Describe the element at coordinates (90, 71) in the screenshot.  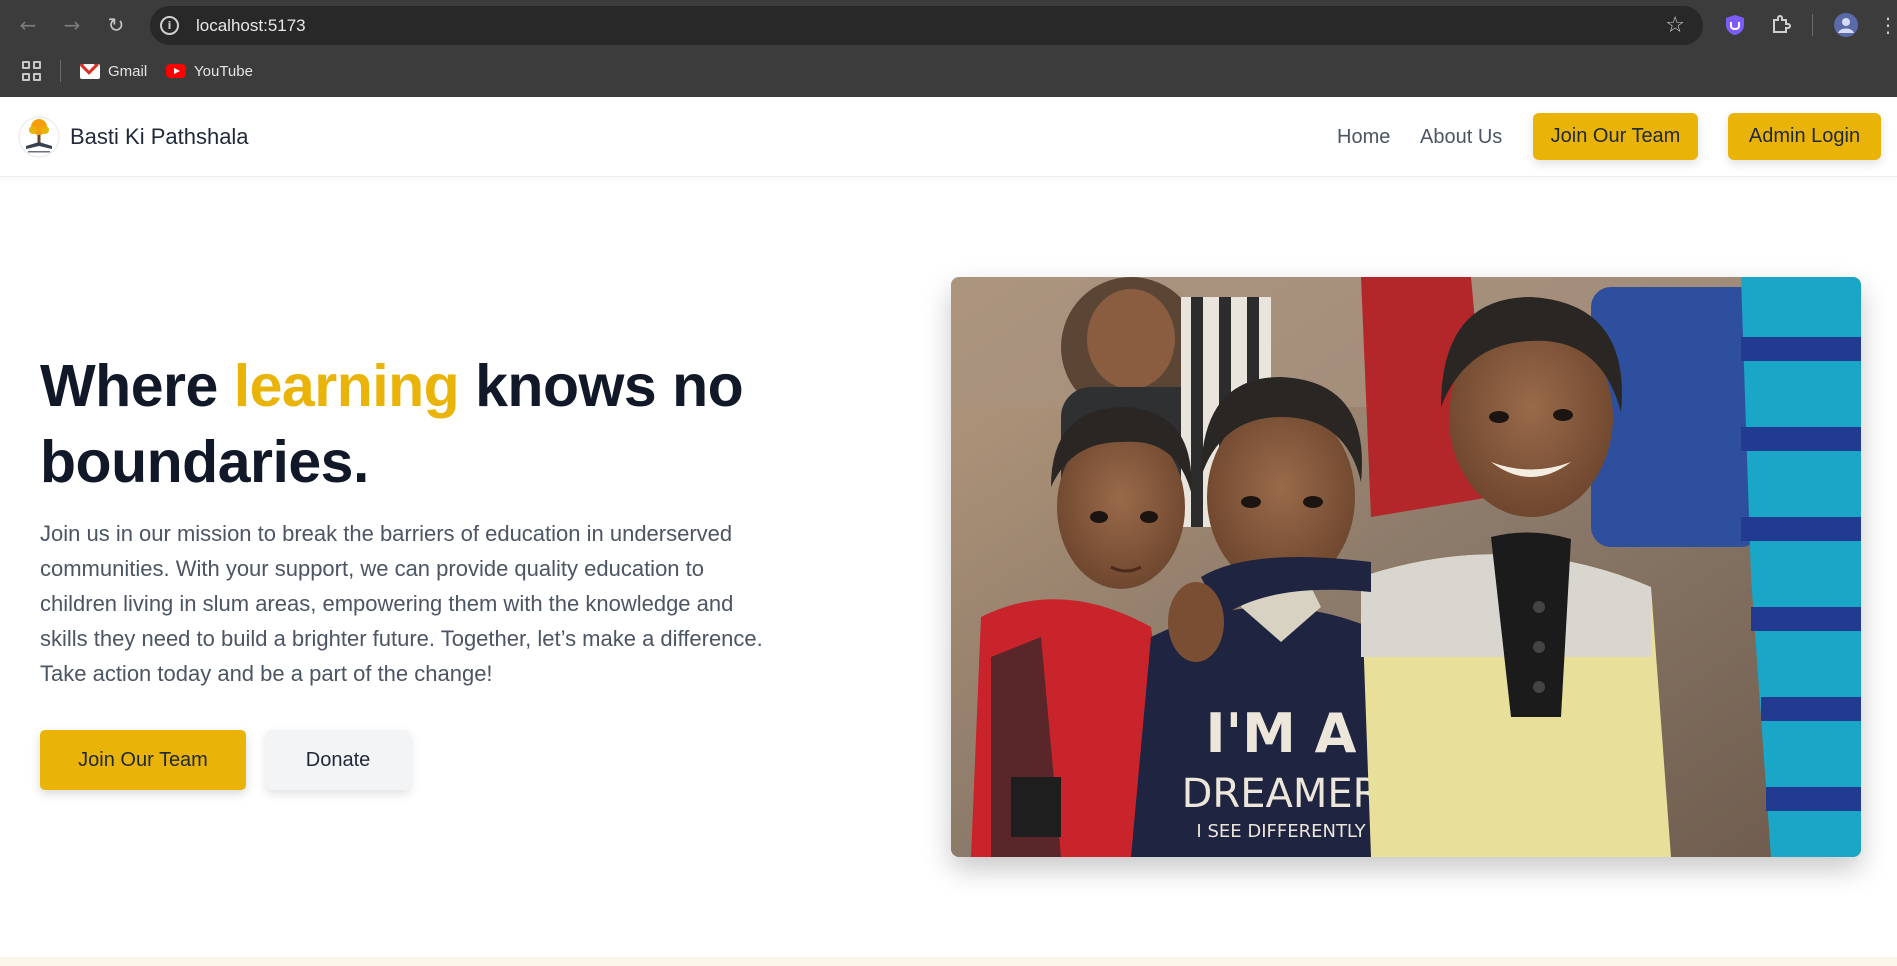
I see `gmail-icon` at that location.